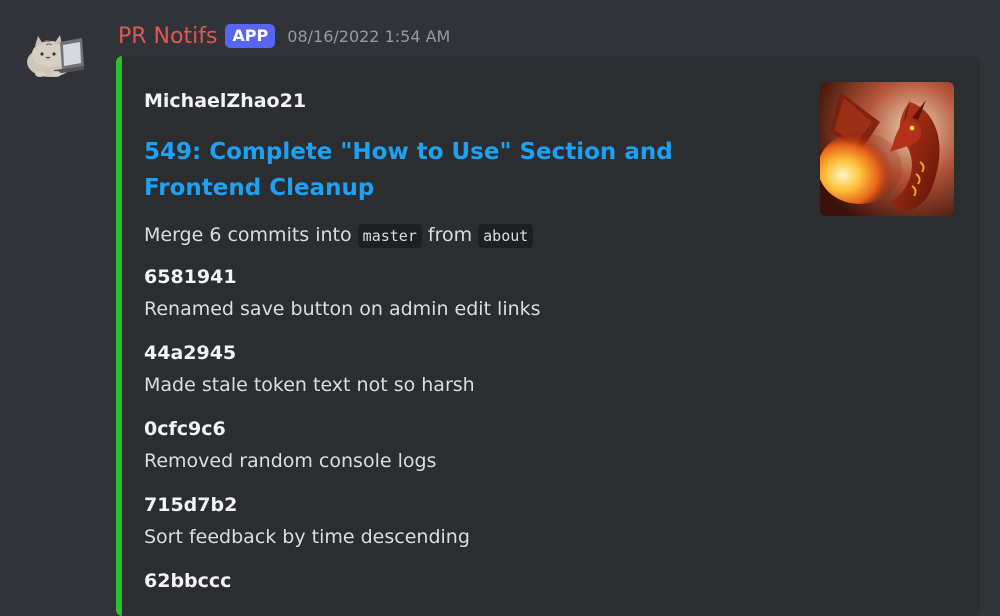  I want to click on commit-hash: 6581941, so click(190, 277).